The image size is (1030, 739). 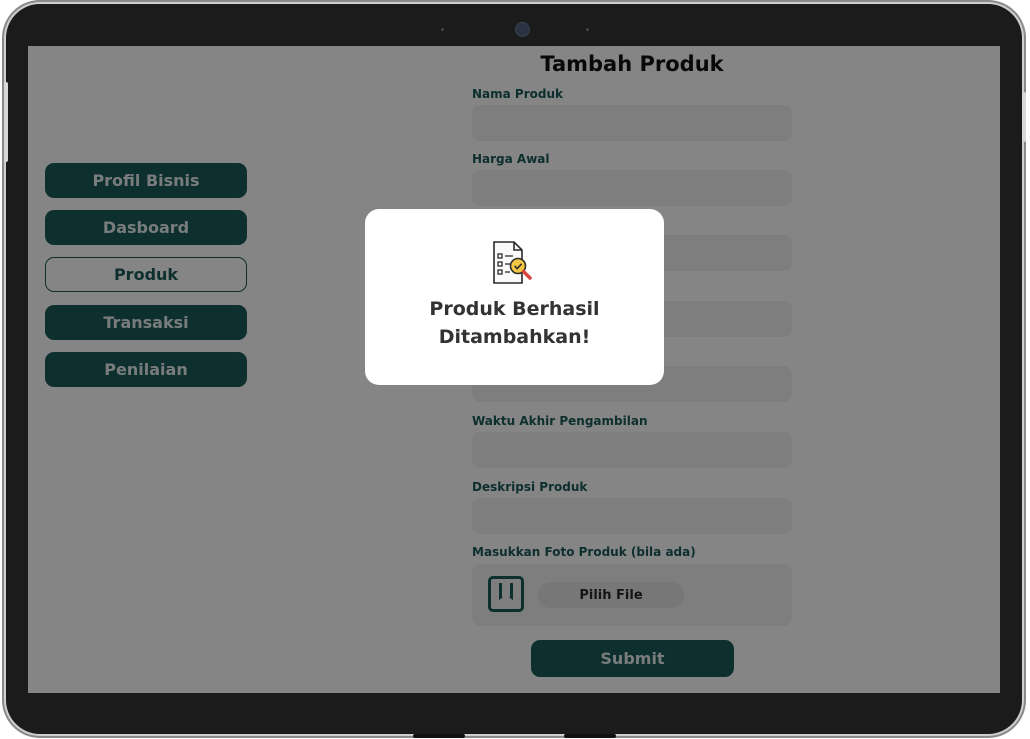 What do you see at coordinates (514, 309) in the screenshot?
I see `success-message-line: Produk Berhasil` at bounding box center [514, 309].